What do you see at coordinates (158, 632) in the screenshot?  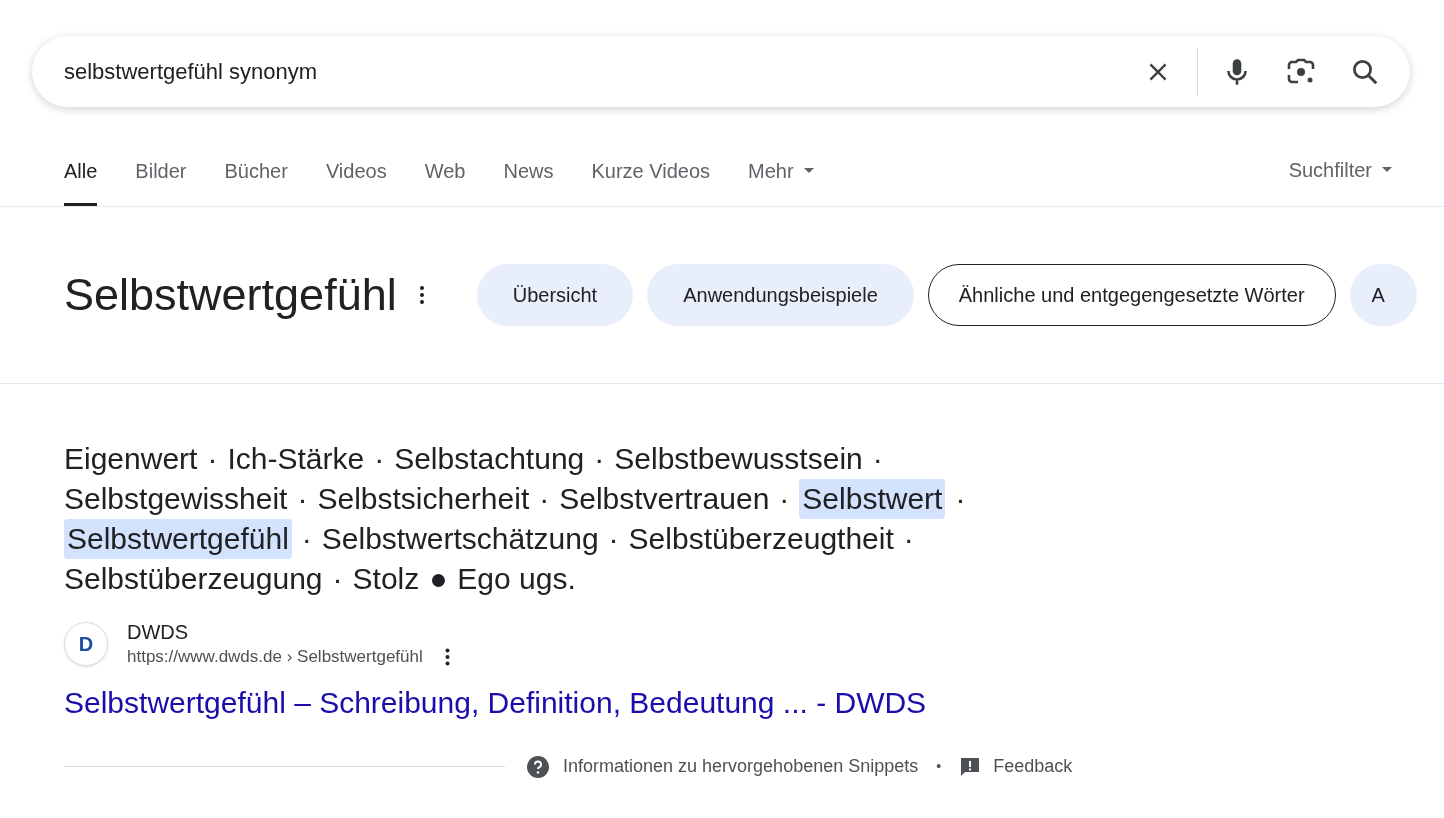 I see `site-name: DWDS` at bounding box center [158, 632].